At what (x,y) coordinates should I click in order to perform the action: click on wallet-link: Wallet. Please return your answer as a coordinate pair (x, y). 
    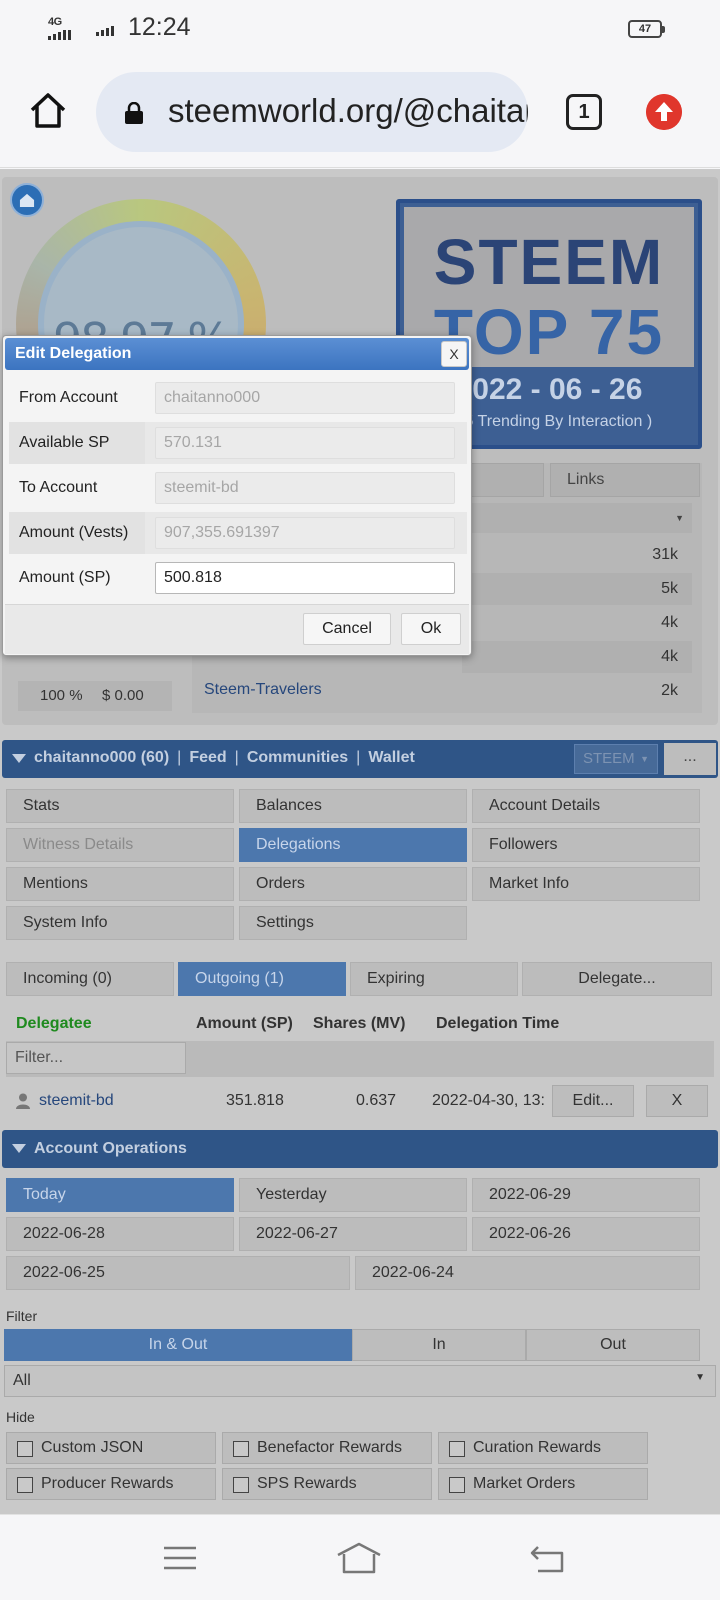
    Looking at the image, I should click on (391, 757).